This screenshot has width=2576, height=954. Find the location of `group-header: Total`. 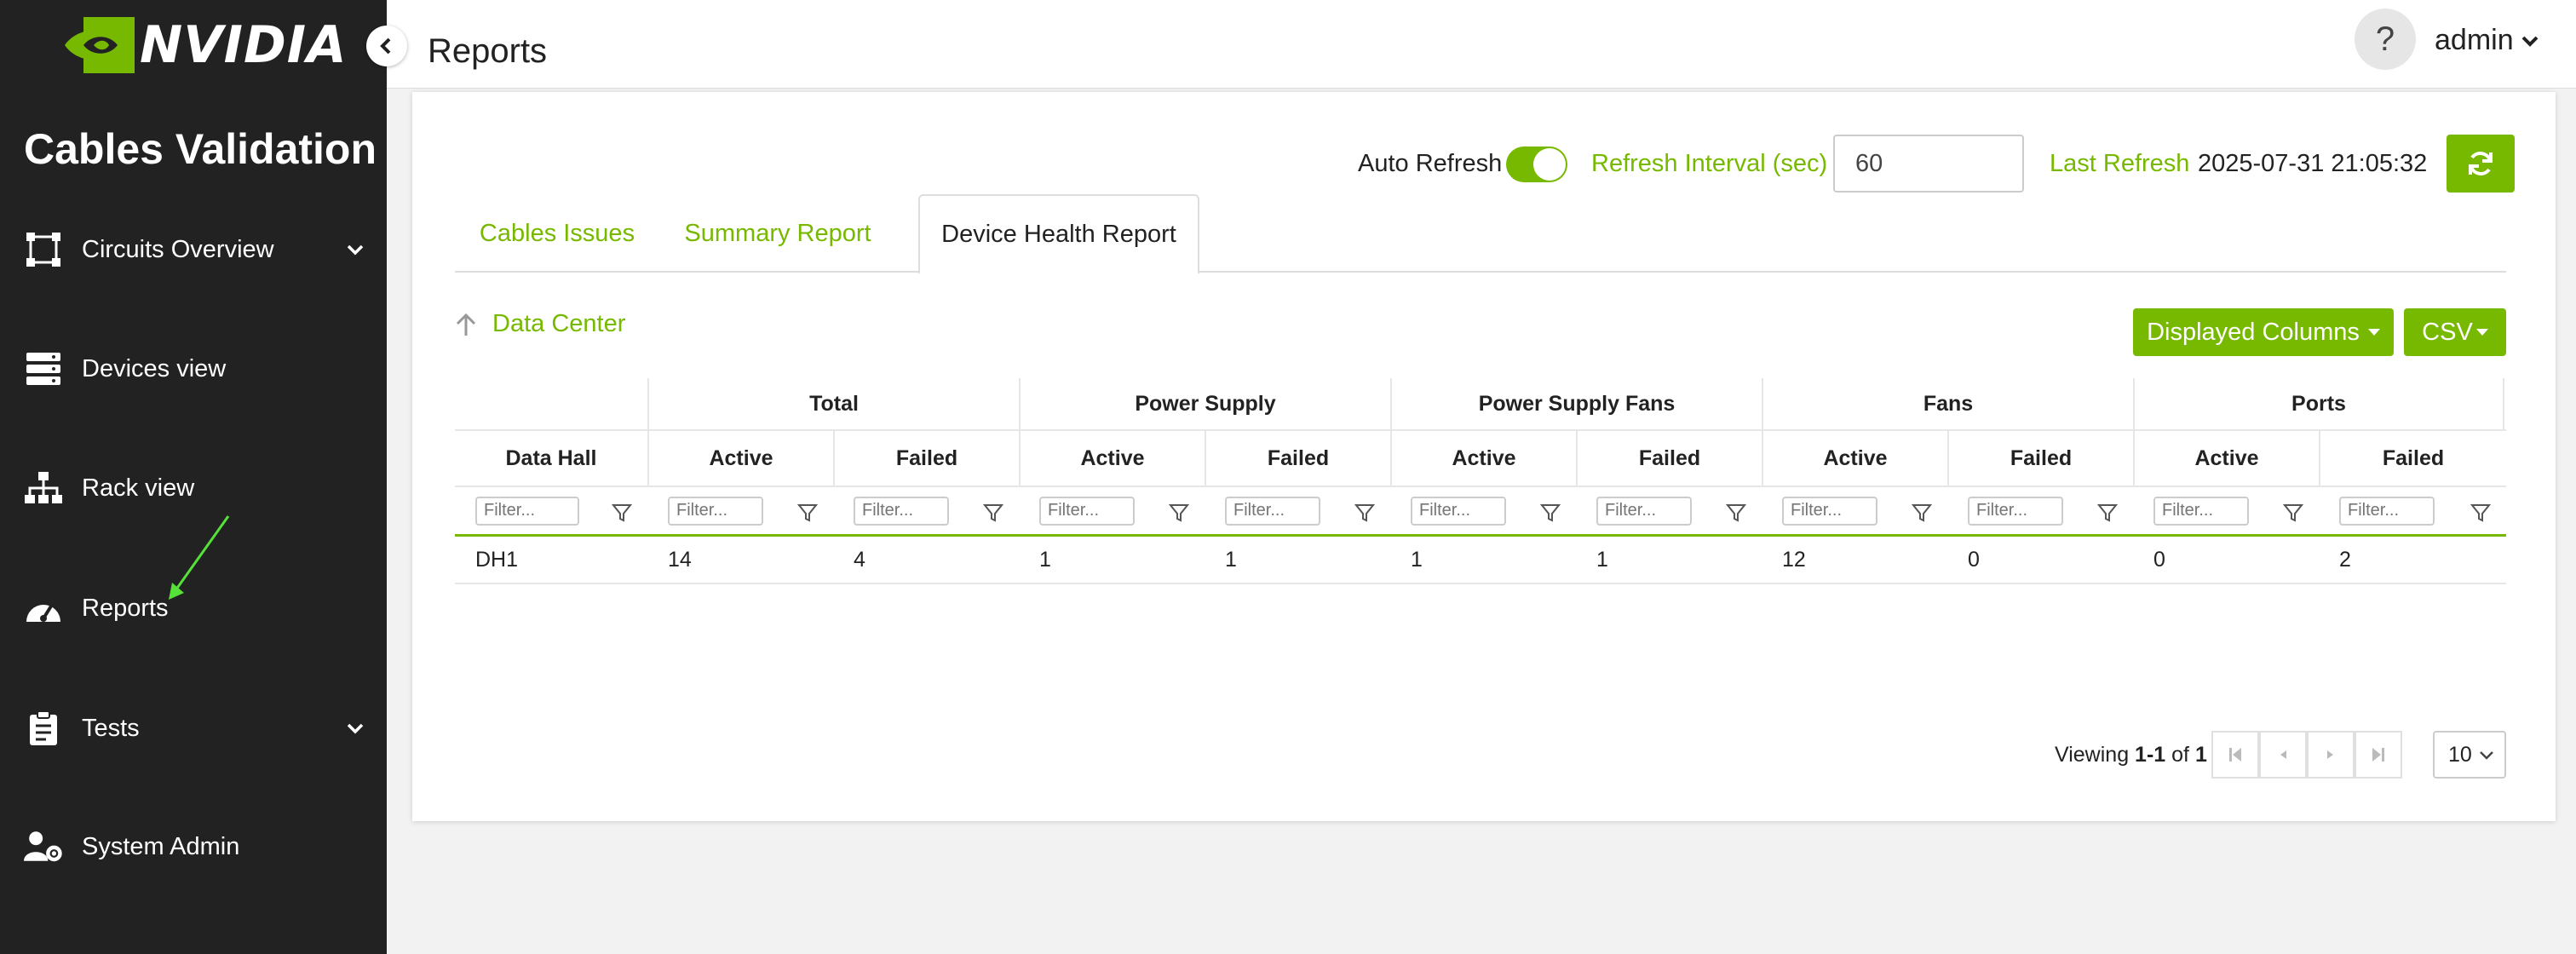

group-header: Total is located at coordinates (833, 403).